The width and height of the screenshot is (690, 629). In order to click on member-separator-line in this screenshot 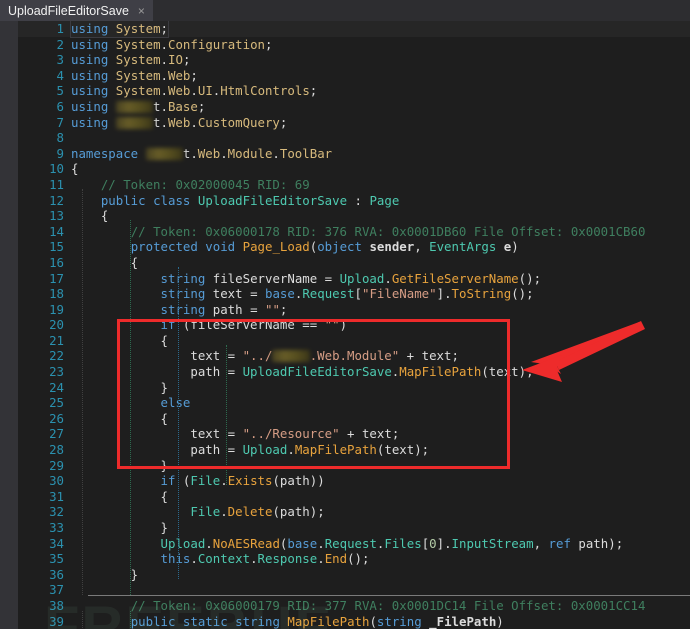, I will do `click(389, 595)`.